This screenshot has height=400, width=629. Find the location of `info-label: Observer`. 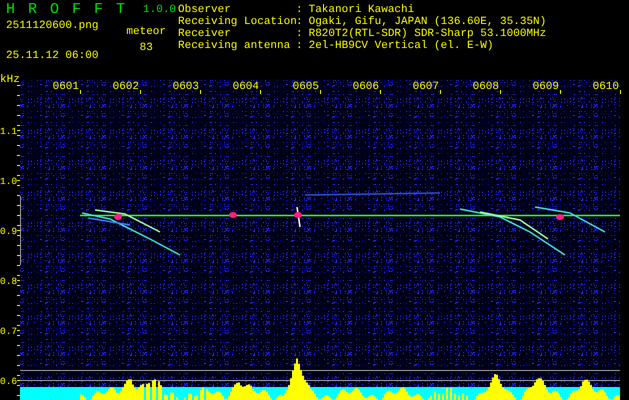

info-label: Observer is located at coordinates (205, 10).